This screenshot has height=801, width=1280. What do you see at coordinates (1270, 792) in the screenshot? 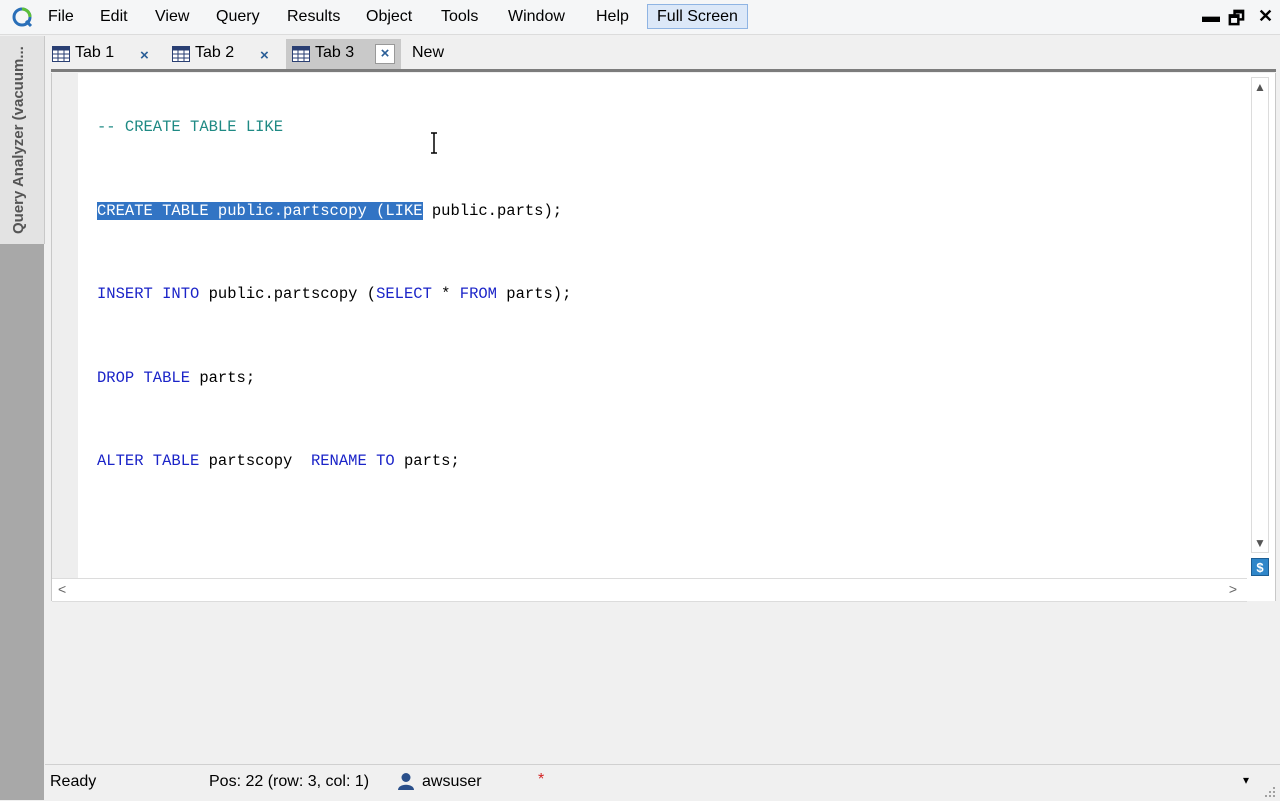
I see `resize-grip-icon` at bounding box center [1270, 792].